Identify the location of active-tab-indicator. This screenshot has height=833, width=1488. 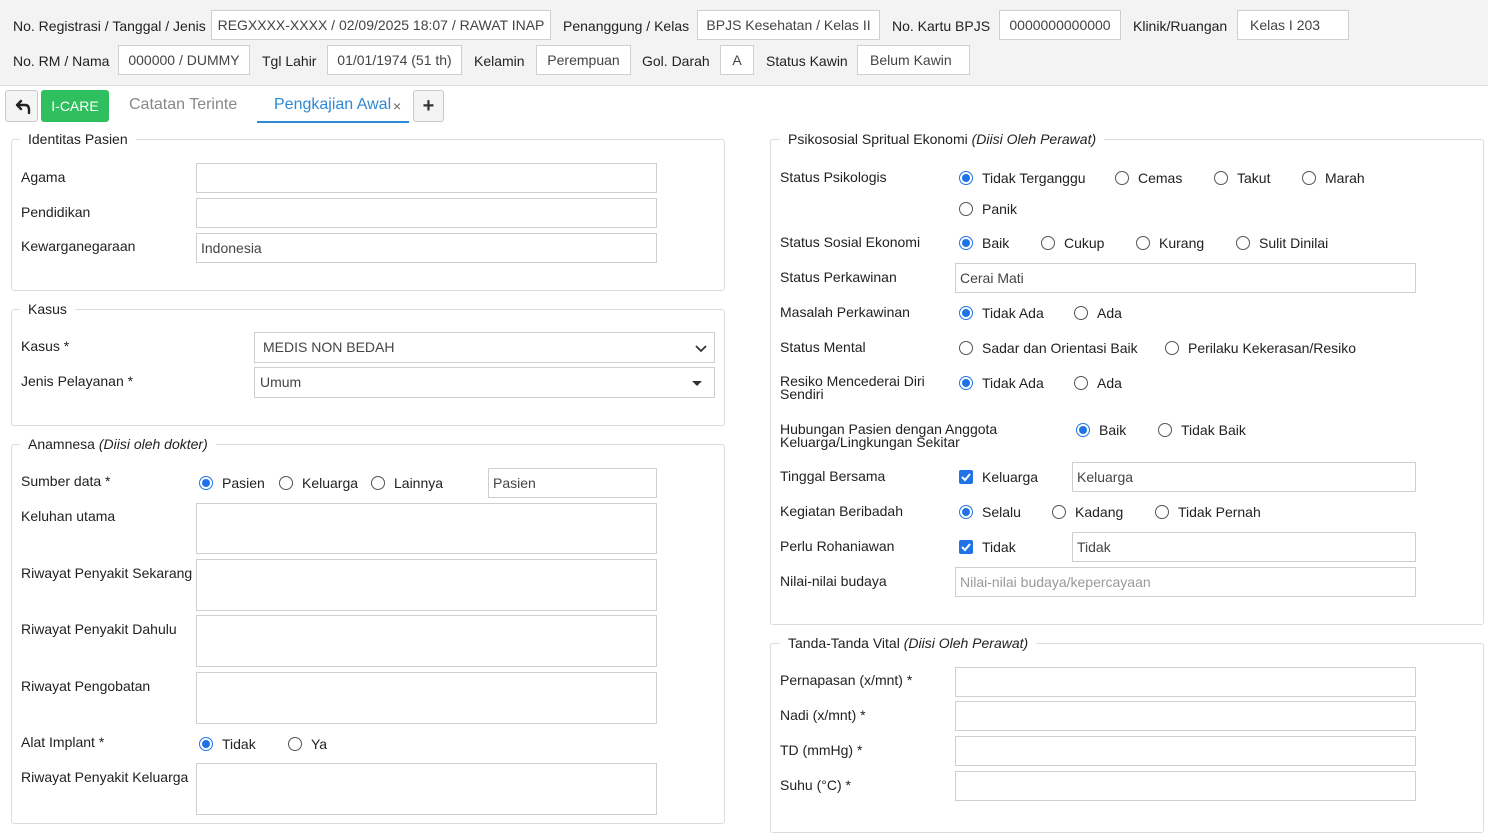
(333, 122).